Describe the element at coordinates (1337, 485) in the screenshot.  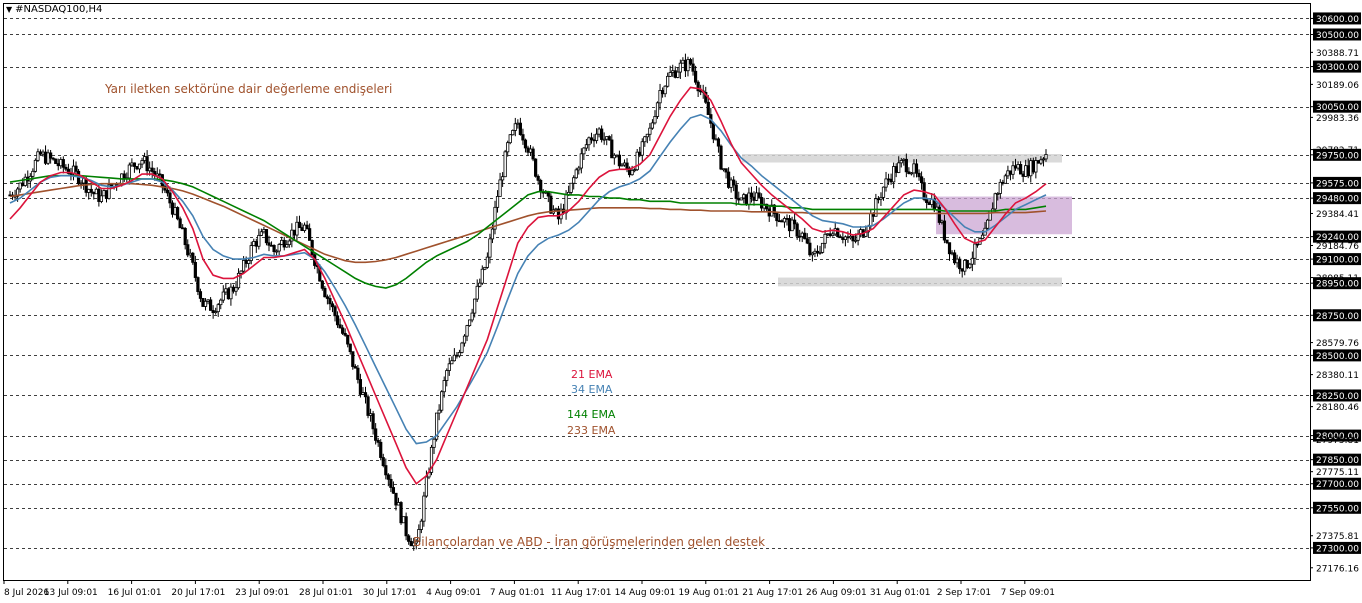
I see `price-label-27: 27700.00` at that location.